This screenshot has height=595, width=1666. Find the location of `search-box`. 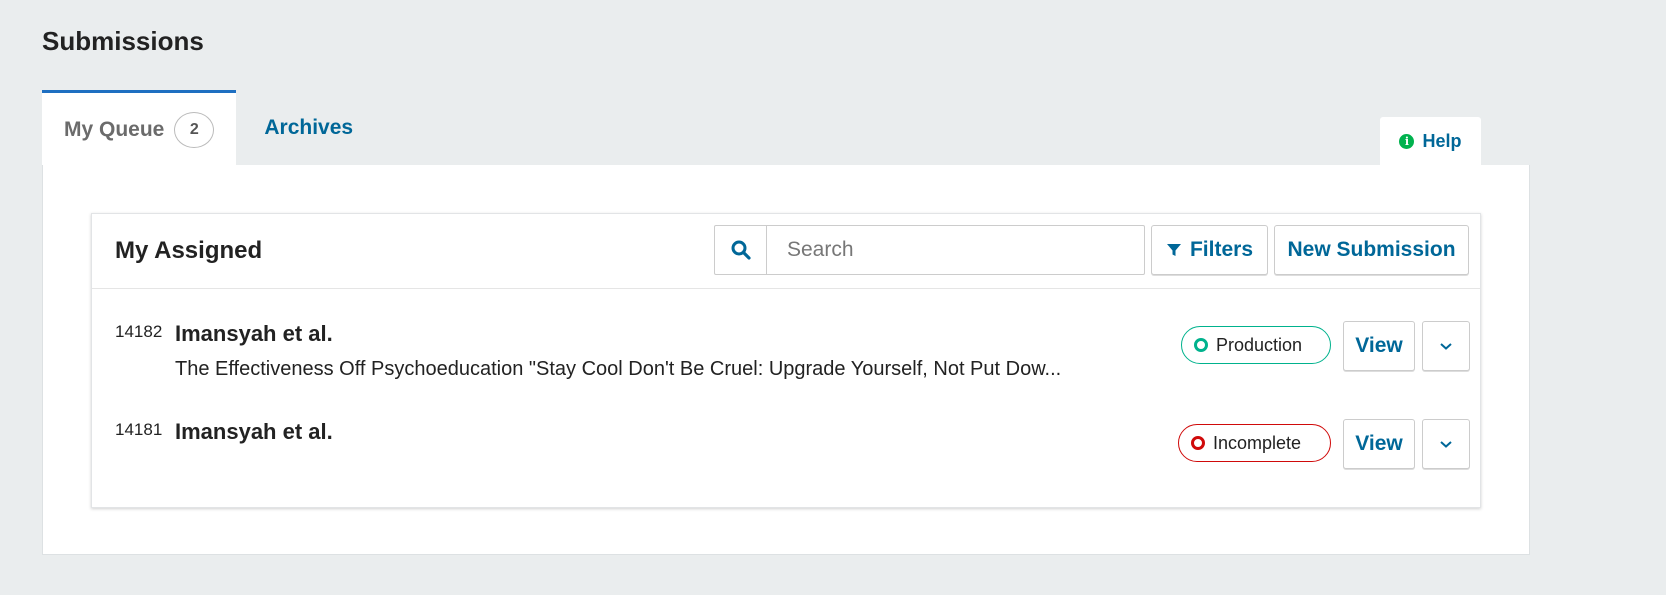

search-box is located at coordinates (929, 250).